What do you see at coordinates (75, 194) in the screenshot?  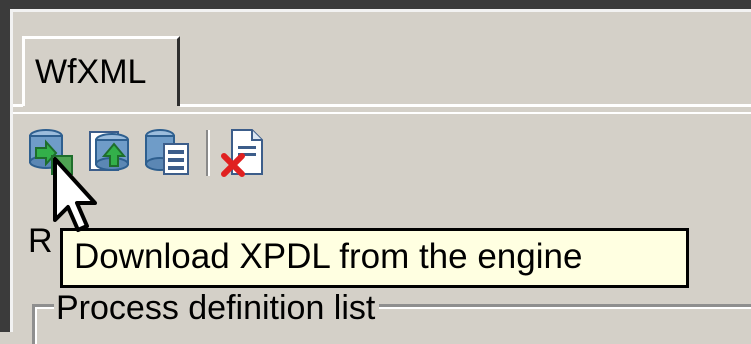 I see `mouse-pointer-icon` at bounding box center [75, 194].